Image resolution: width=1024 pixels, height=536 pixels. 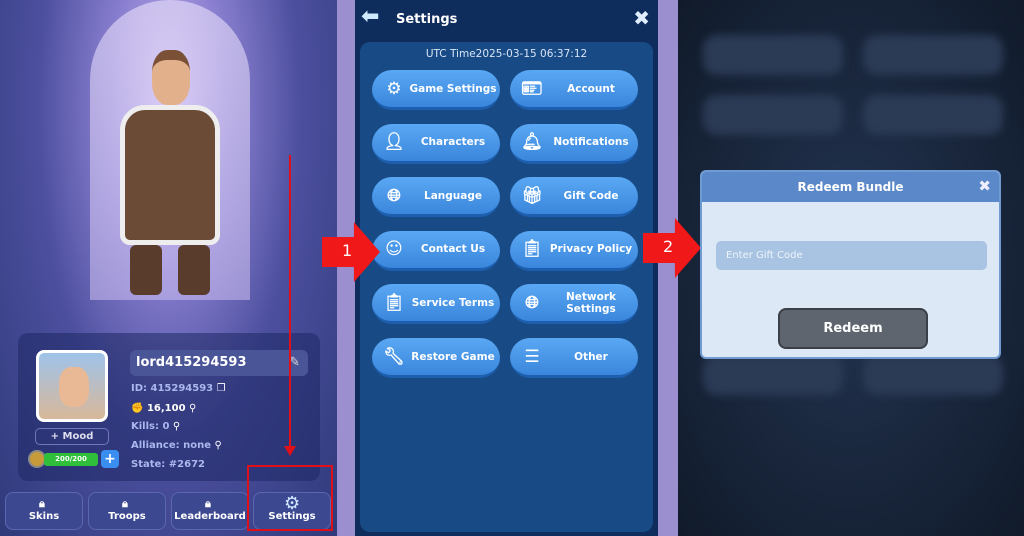 I want to click on settings-button-game-settings: ⚙ Game Settings, so click(x=436, y=90).